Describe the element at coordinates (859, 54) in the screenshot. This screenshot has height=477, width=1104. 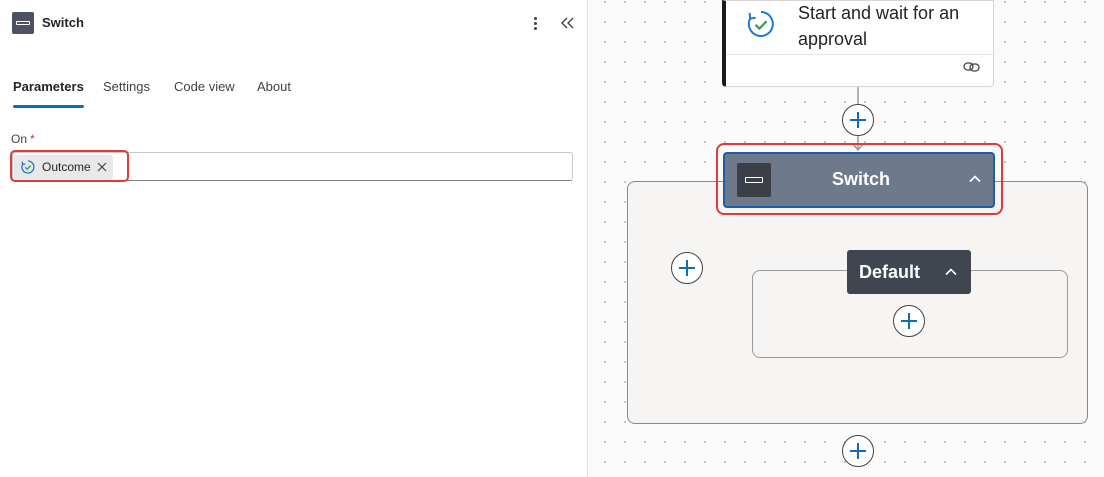
I see `card-divider` at that location.